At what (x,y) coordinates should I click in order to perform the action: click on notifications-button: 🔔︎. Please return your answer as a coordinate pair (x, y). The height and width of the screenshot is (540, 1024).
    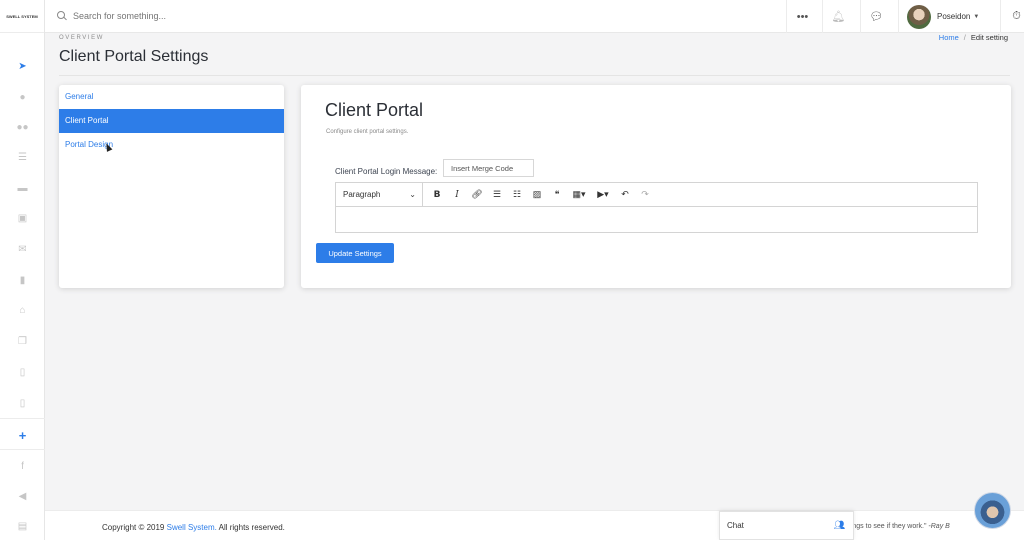
    Looking at the image, I should click on (838, 16).